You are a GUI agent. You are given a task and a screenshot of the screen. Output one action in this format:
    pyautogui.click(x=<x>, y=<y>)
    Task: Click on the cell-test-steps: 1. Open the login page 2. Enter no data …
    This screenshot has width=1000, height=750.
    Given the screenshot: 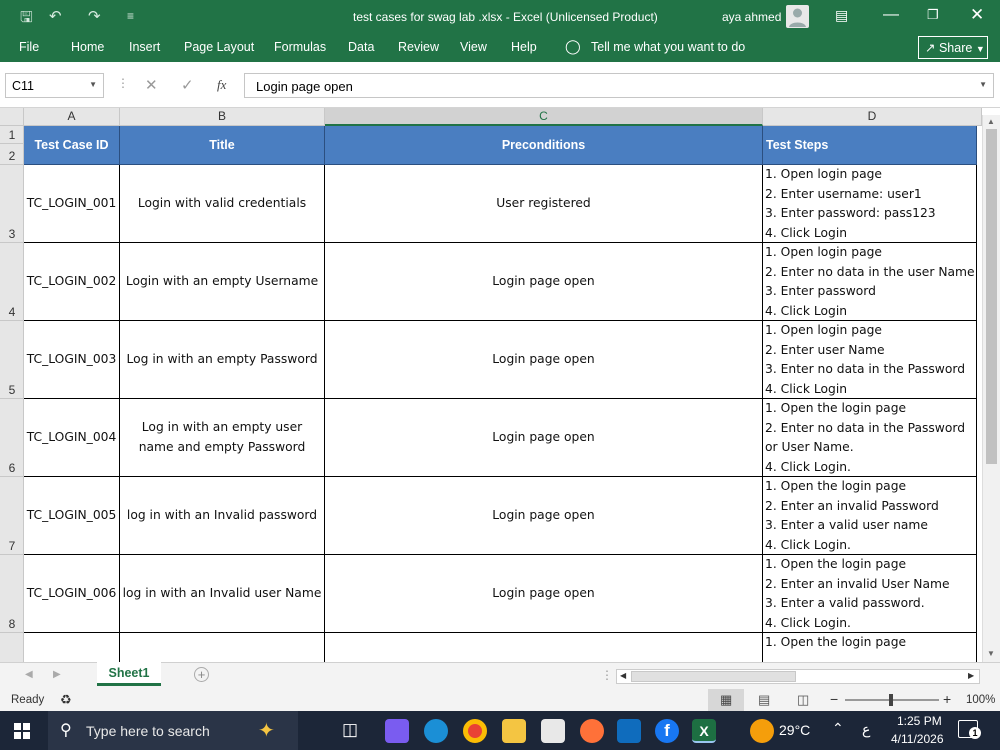 What is the action you would take?
    pyautogui.click(x=870, y=438)
    